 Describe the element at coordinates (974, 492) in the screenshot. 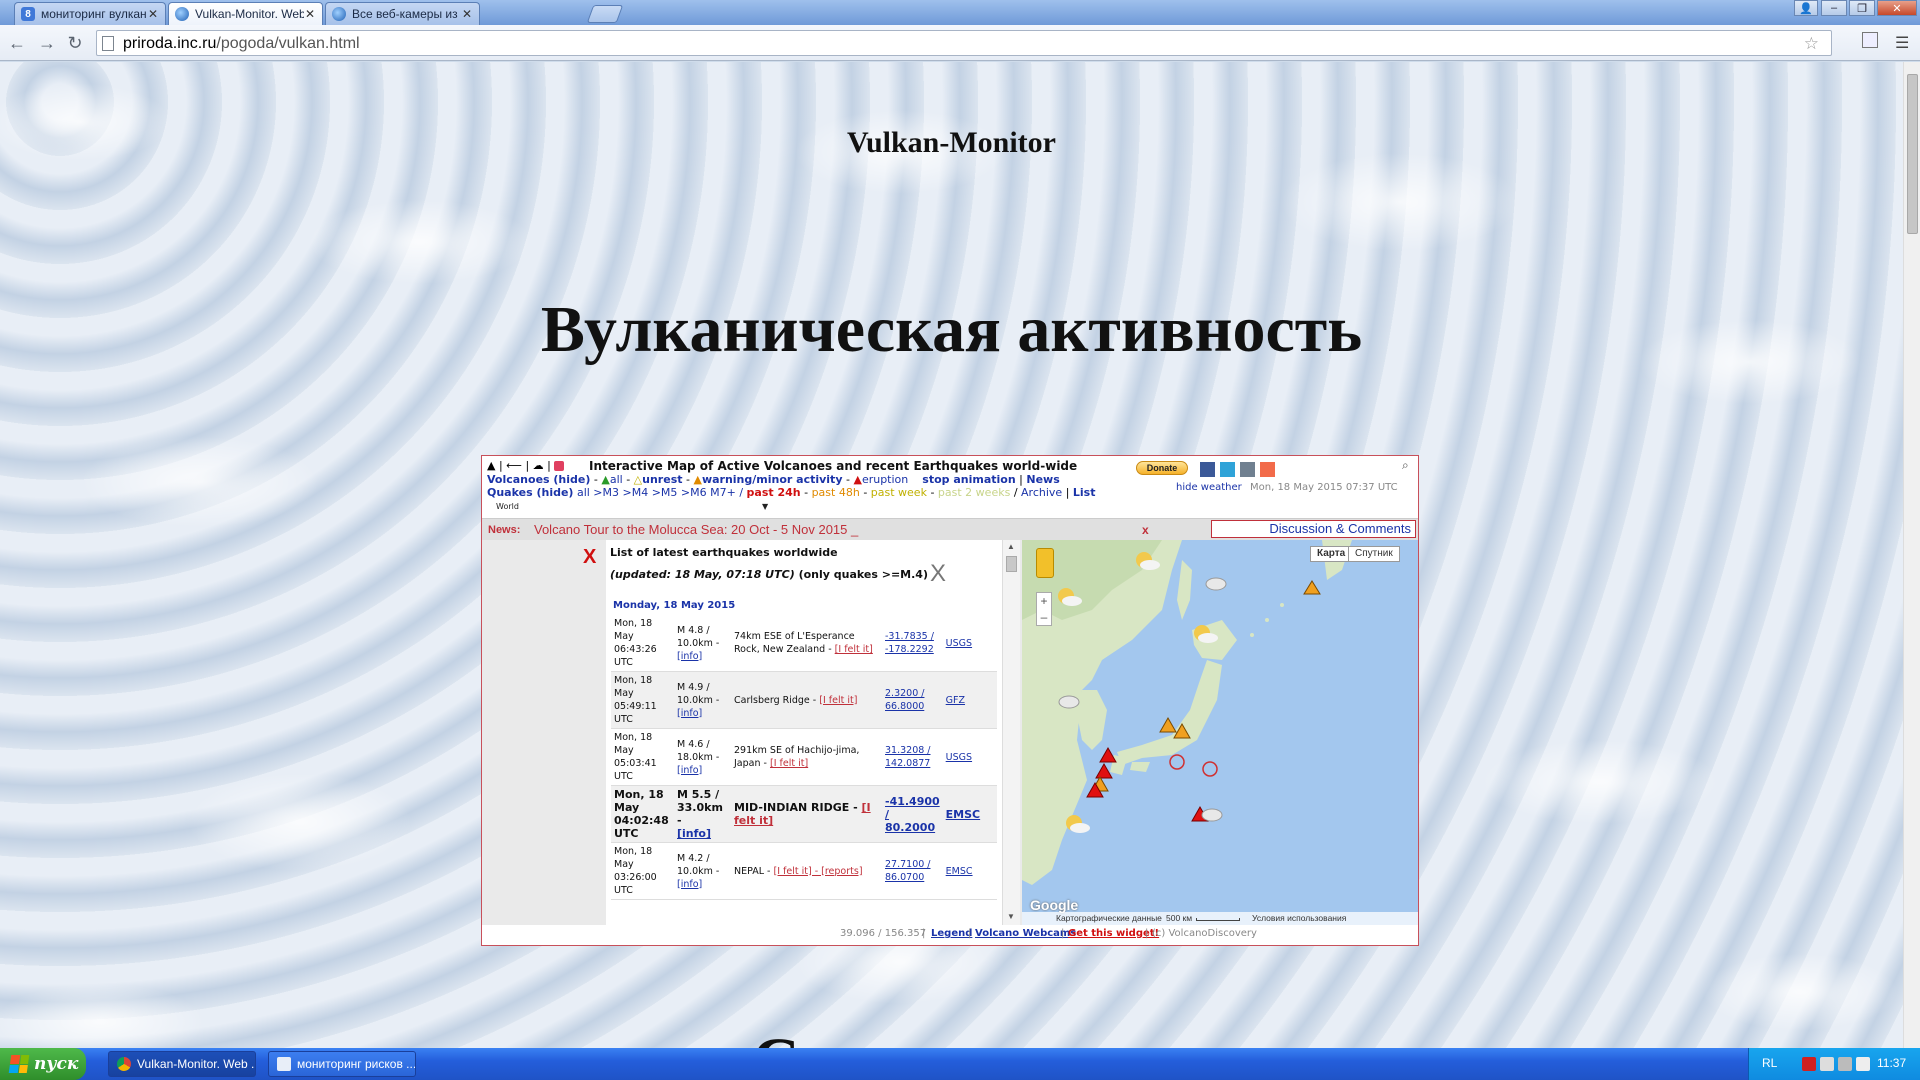

I see `past-2-weeks-link: past 2 weeks` at that location.